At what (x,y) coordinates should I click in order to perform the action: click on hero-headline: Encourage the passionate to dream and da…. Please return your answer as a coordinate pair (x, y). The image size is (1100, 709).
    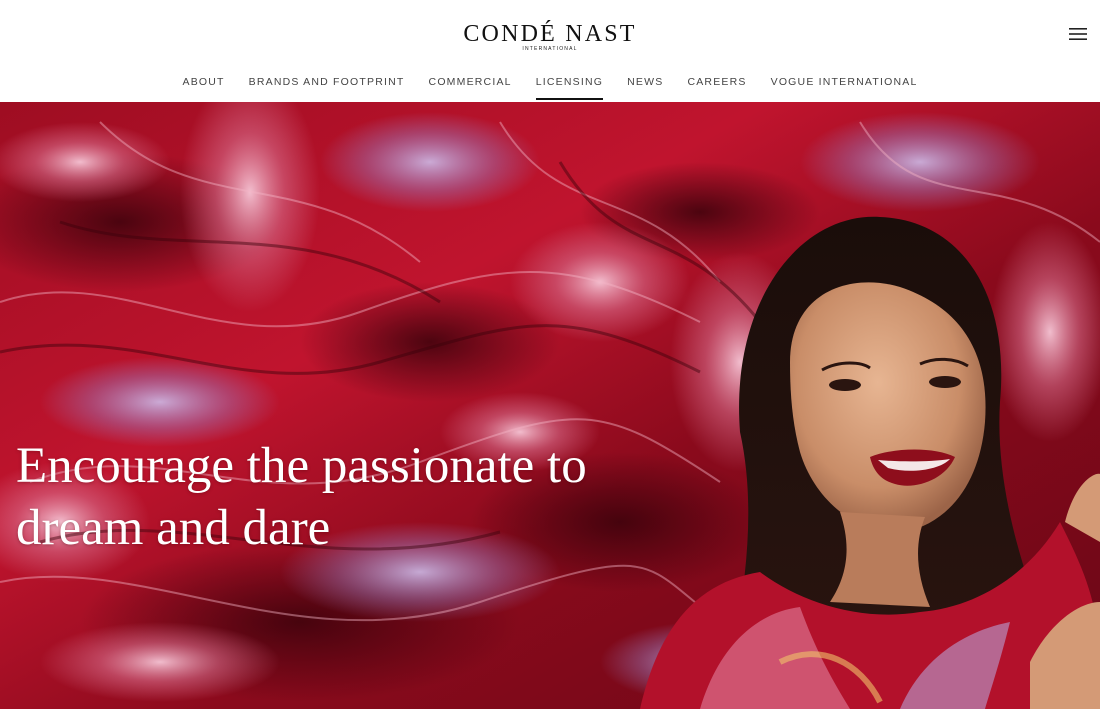
    Looking at the image, I should click on (366, 497).